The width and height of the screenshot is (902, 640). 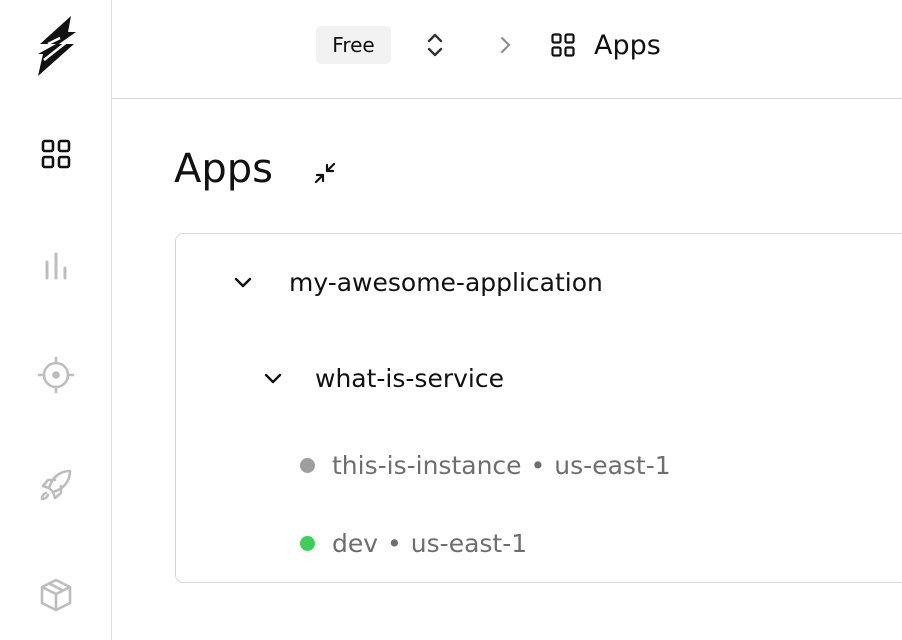 I want to click on chevron-right-icon, so click(x=505, y=45).